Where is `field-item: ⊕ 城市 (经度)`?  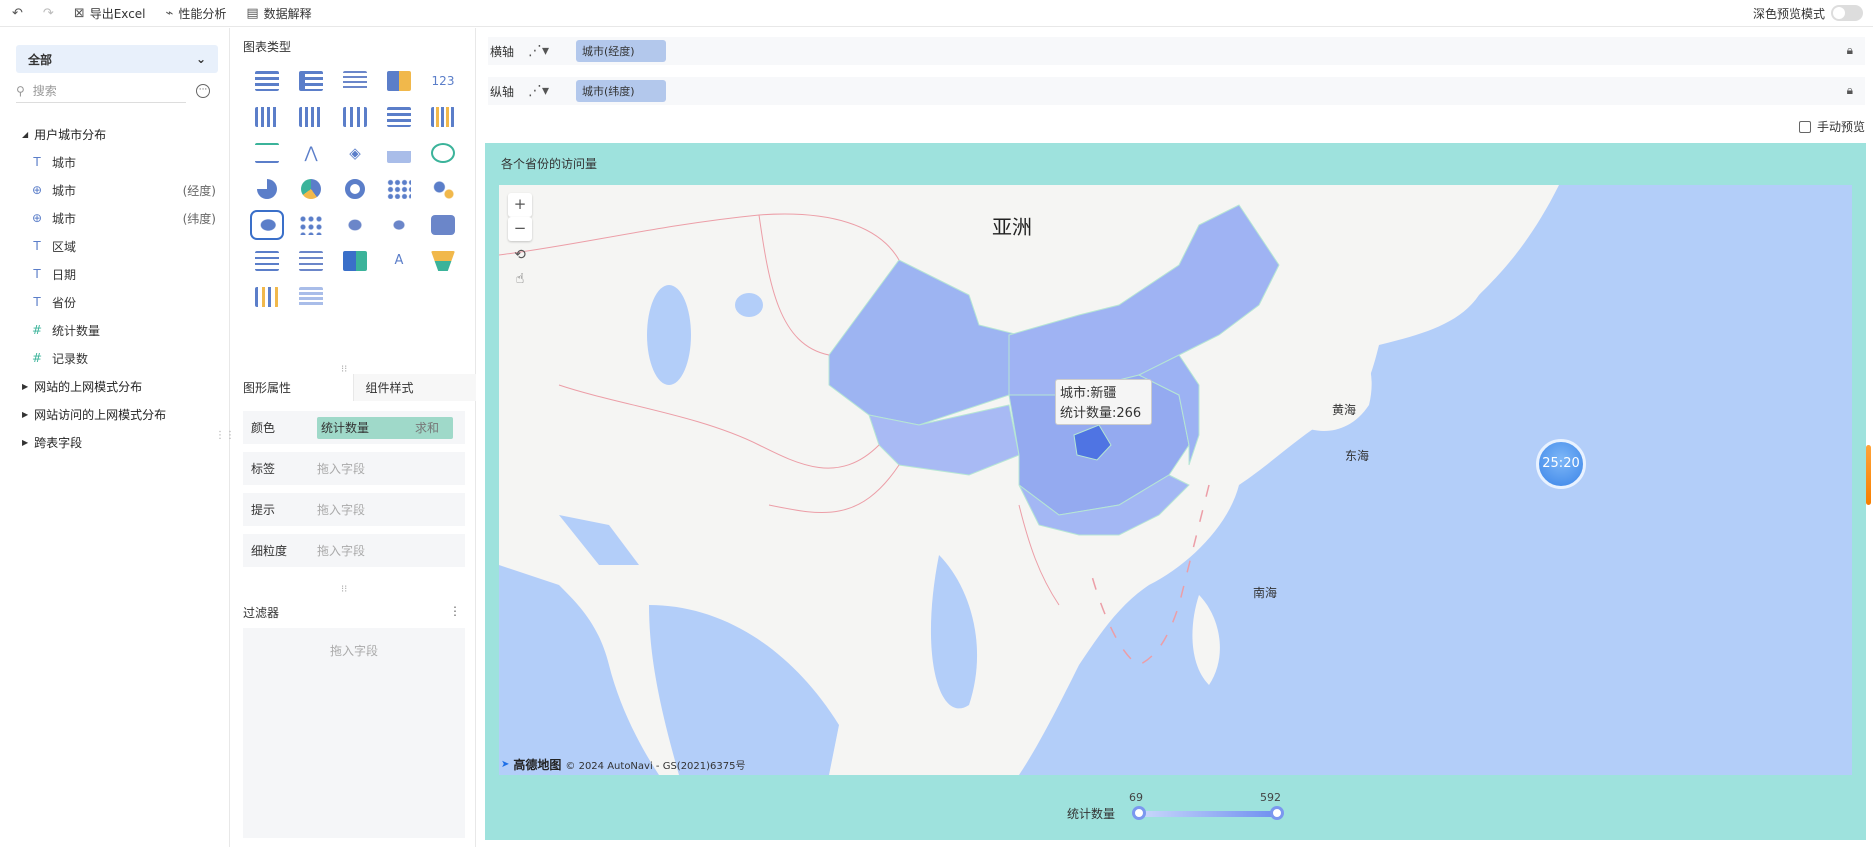 field-item: ⊕ 城市 (经度) is located at coordinates (122, 190).